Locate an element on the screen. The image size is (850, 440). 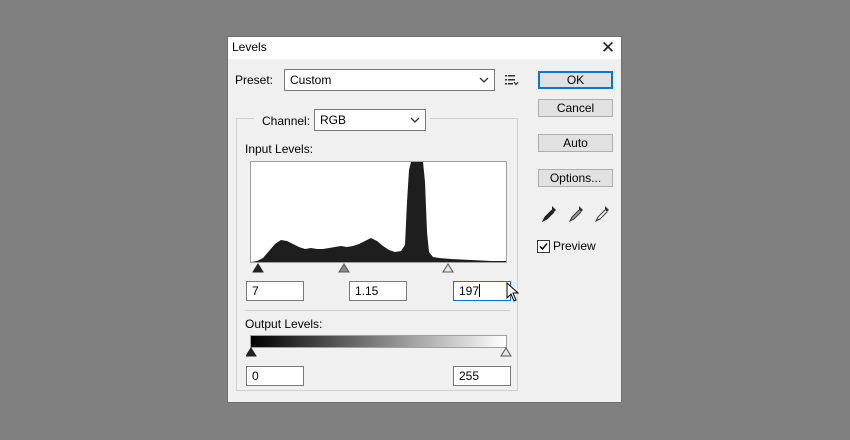
histogram is located at coordinates (378, 212).